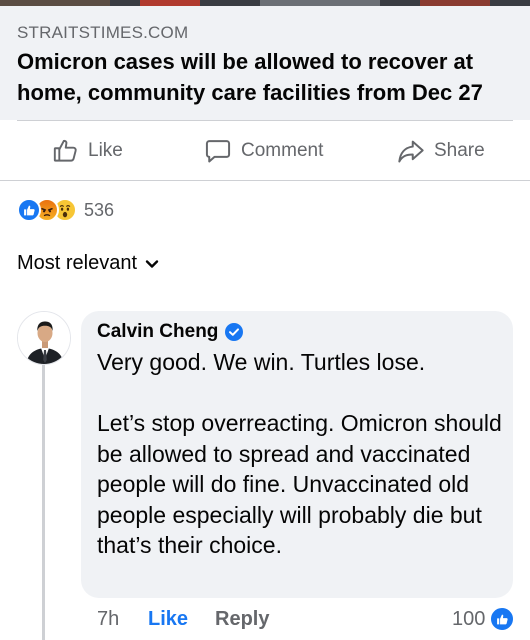 The image size is (530, 640). Describe the element at coordinates (234, 332) in the screenshot. I see `verified-badge-icon` at that location.